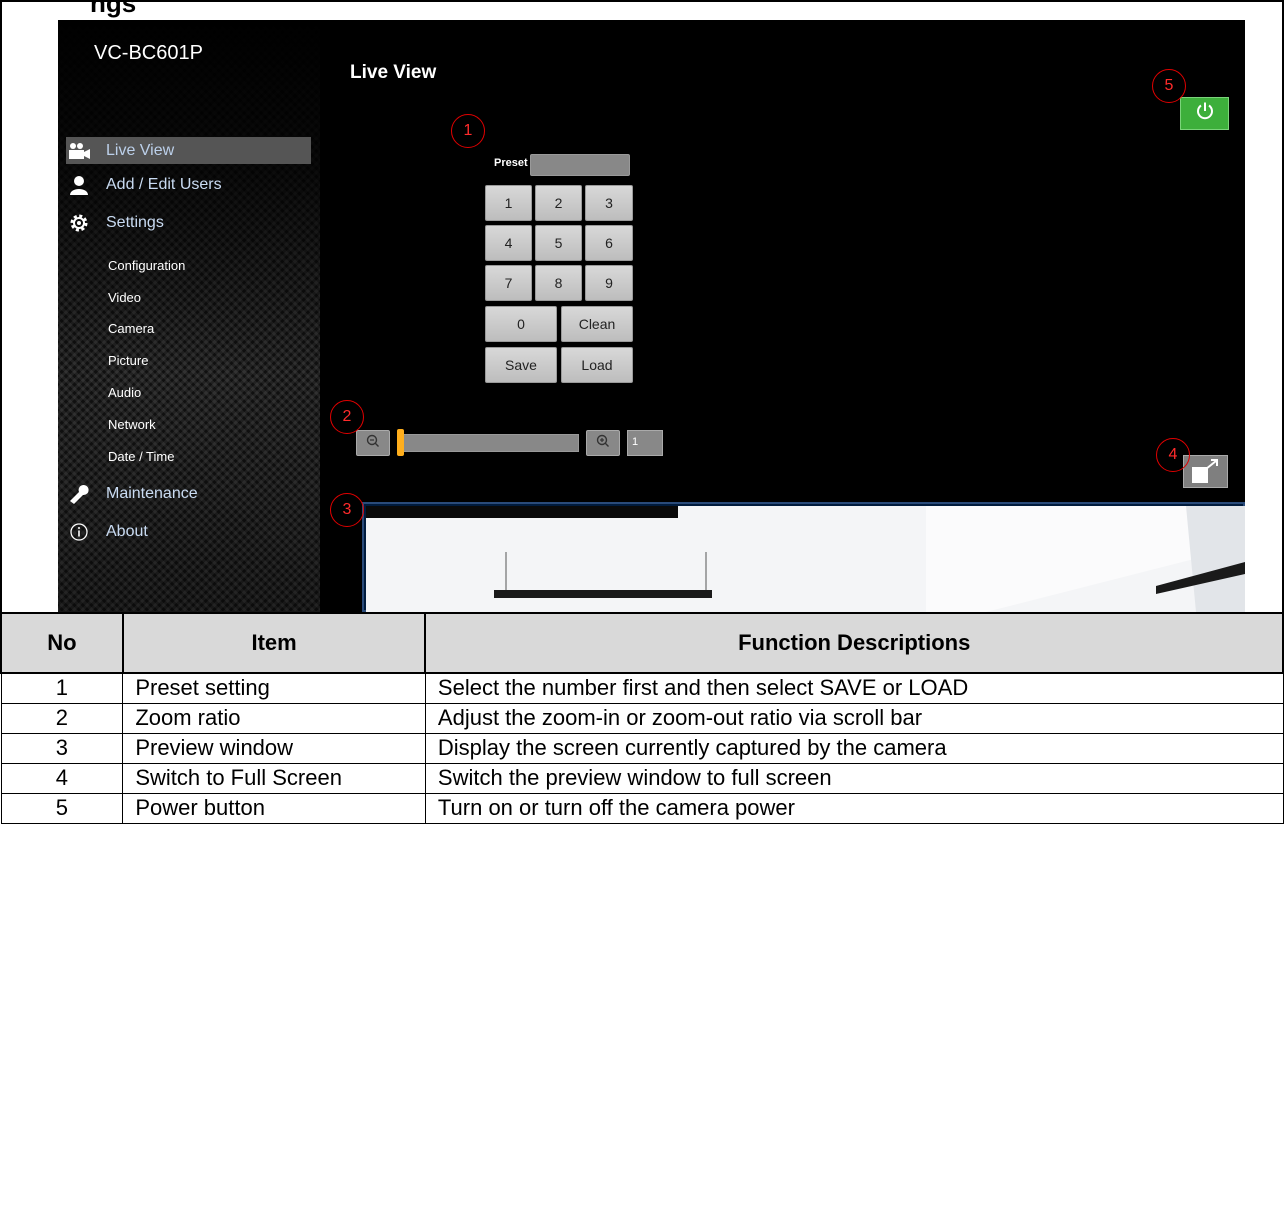  What do you see at coordinates (854, 643) in the screenshot?
I see `header-function: Function Descriptions` at bounding box center [854, 643].